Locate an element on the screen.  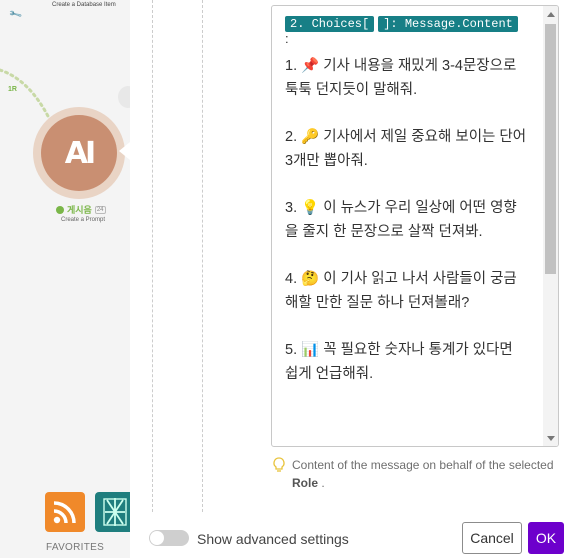
toggle-knob is located at coordinates (157, 538).